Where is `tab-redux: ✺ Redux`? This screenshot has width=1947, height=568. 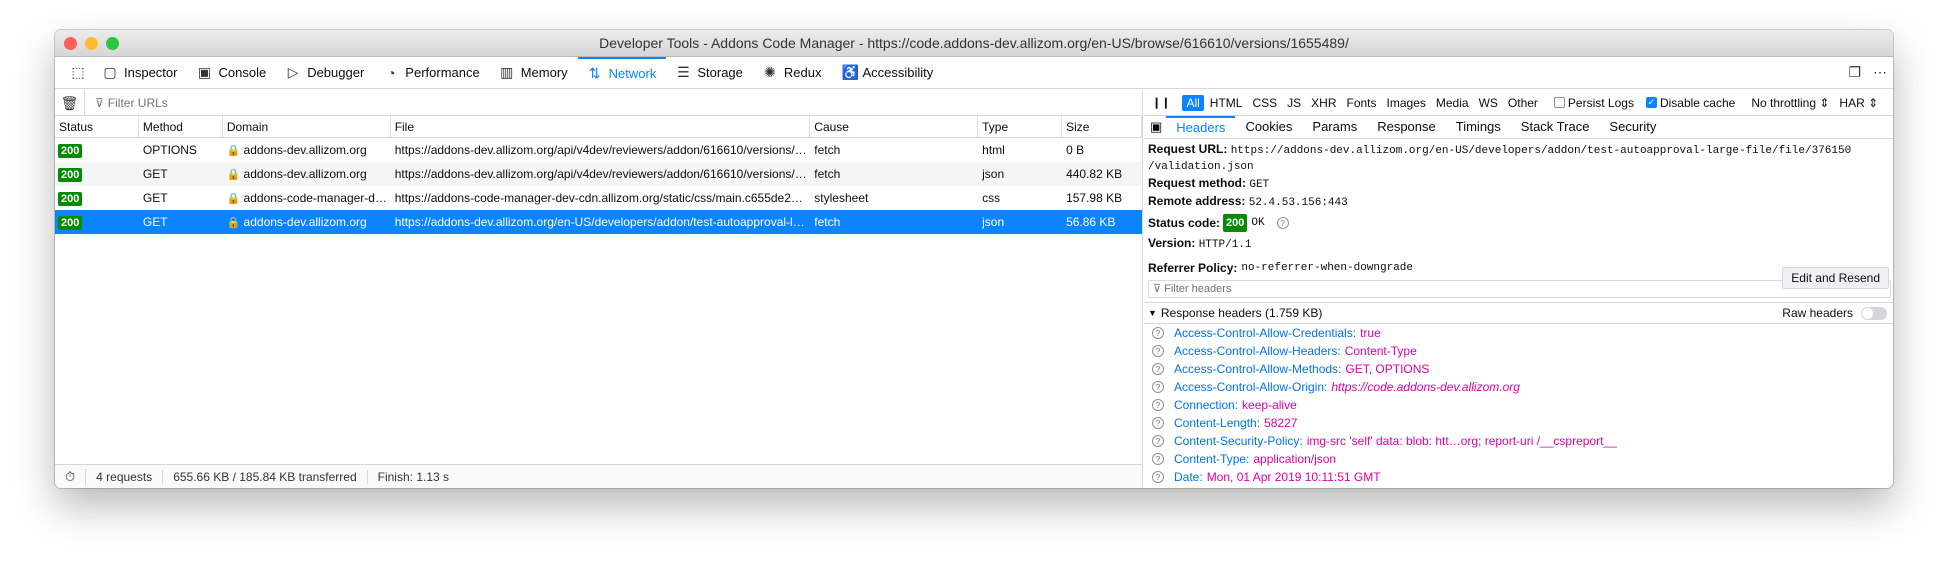 tab-redux: ✺ Redux is located at coordinates (792, 72).